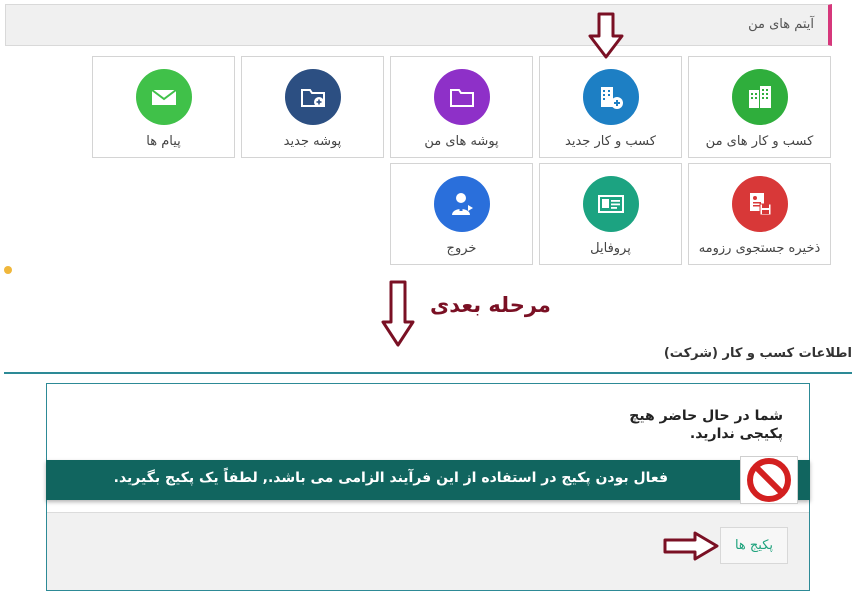 This screenshot has width=866, height=604. Describe the element at coordinates (418, 25) in the screenshot. I see `my-items-header: آیتم های من` at that location.